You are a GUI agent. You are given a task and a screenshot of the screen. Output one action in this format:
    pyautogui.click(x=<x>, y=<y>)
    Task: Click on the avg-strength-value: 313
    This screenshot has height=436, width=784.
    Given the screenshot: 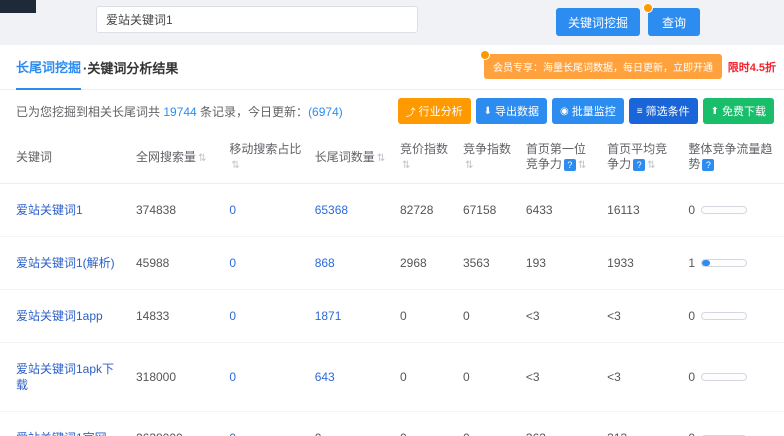 What is the action you would take?
    pyautogui.click(x=617, y=433)
    